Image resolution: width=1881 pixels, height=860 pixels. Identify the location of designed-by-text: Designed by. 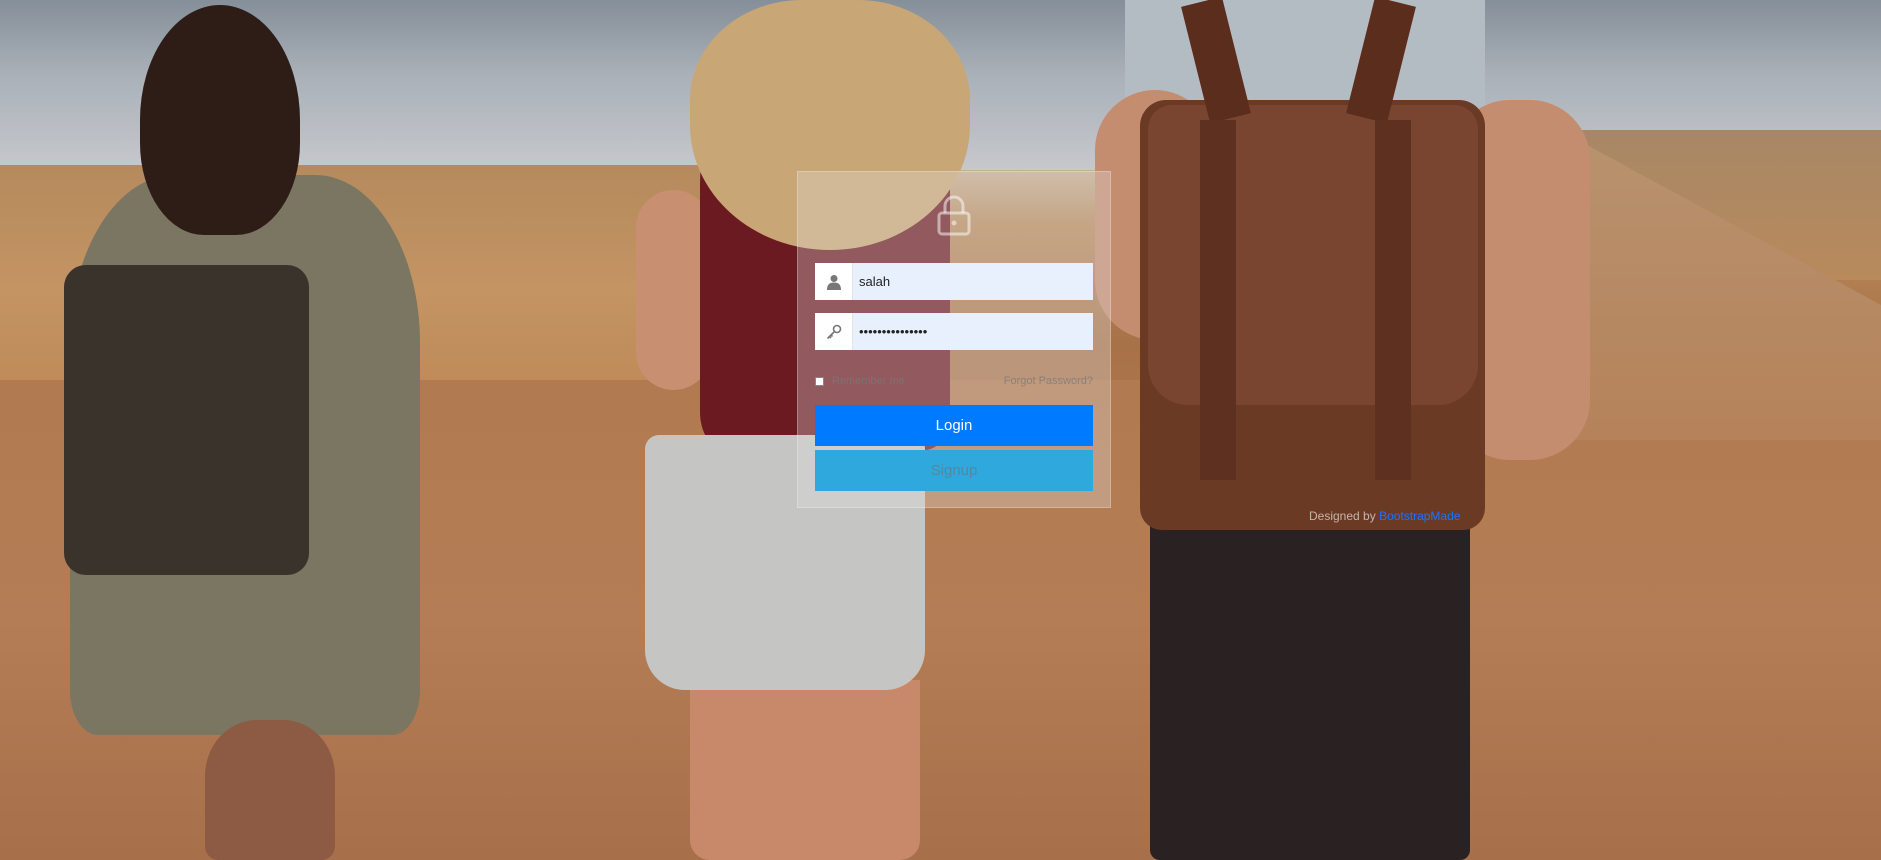
(1342, 516).